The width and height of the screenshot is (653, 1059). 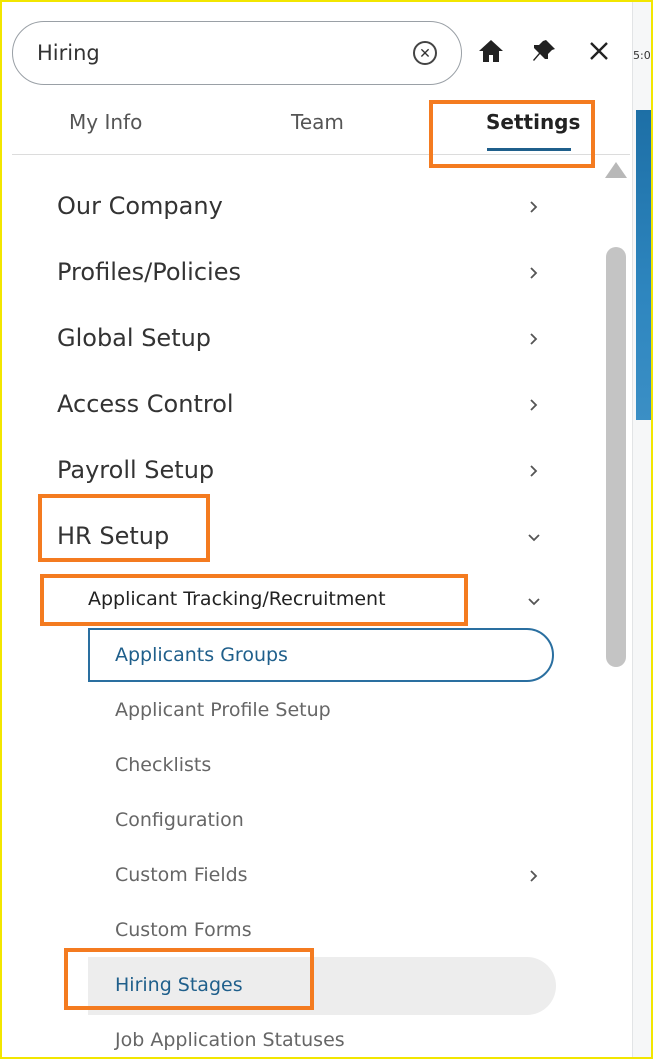 I want to click on leaf-label: Custom Forms, so click(x=183, y=930).